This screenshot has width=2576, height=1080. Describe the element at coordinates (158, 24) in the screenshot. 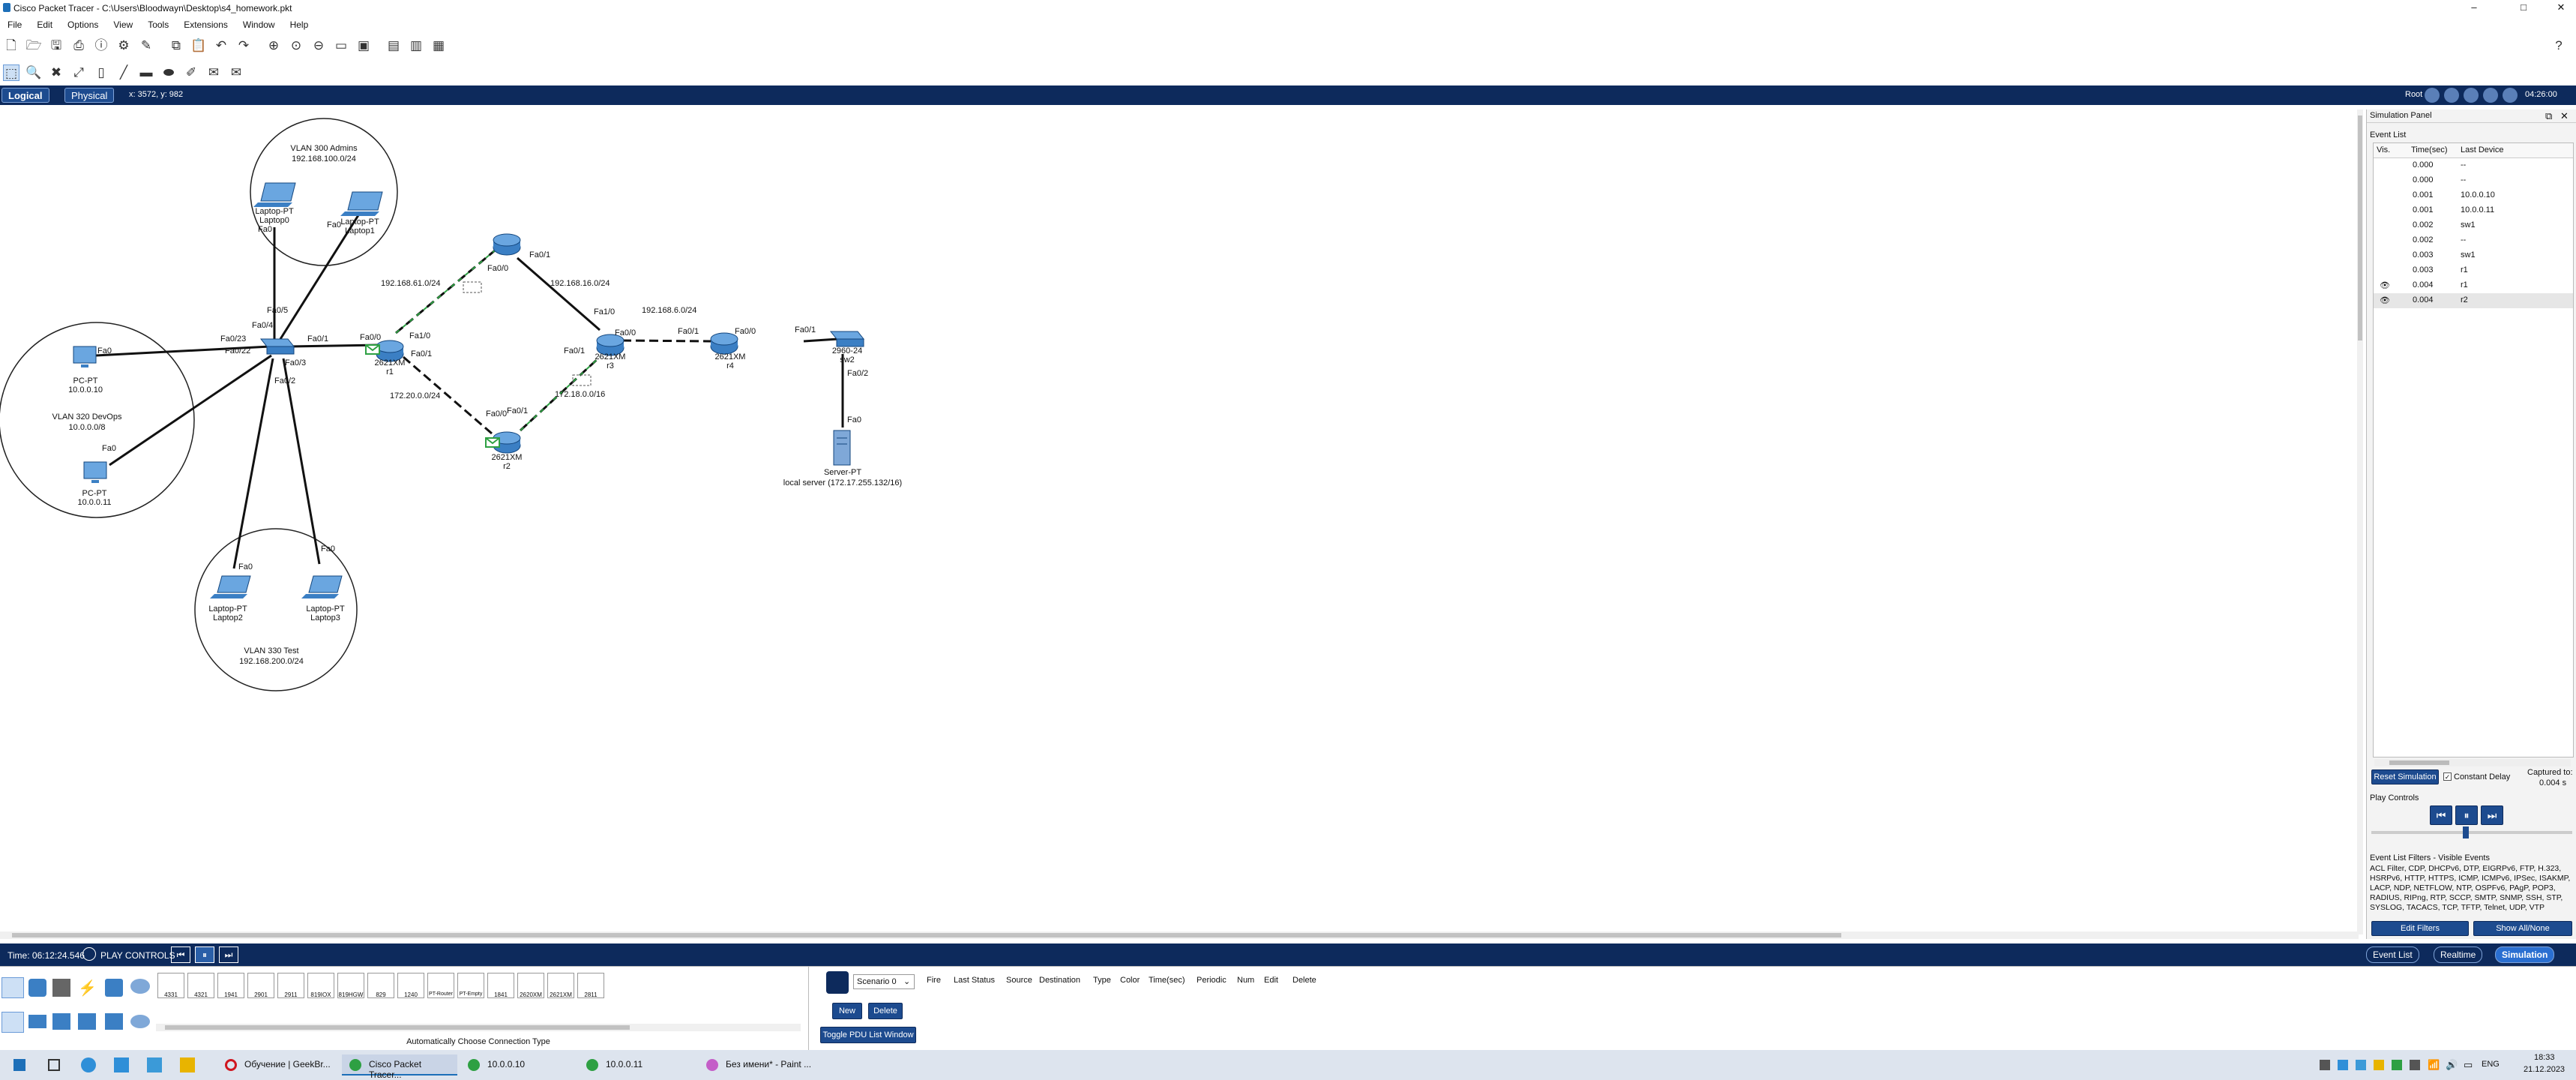

I see `menu-tools: Tools` at that location.